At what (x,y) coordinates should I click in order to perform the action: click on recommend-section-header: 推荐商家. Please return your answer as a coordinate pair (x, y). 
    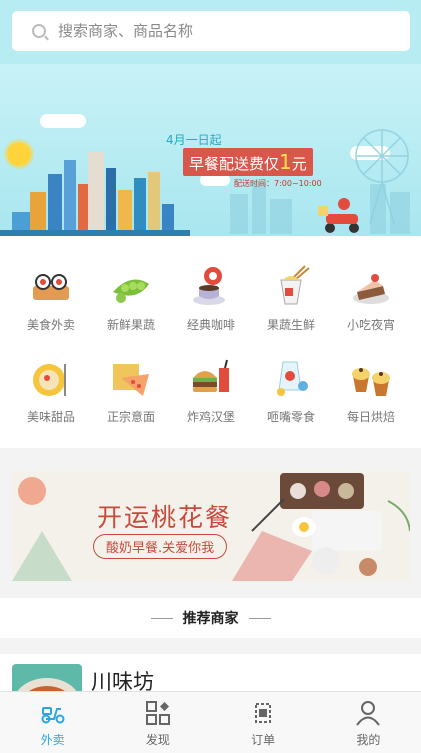
    Looking at the image, I should click on (210, 618).